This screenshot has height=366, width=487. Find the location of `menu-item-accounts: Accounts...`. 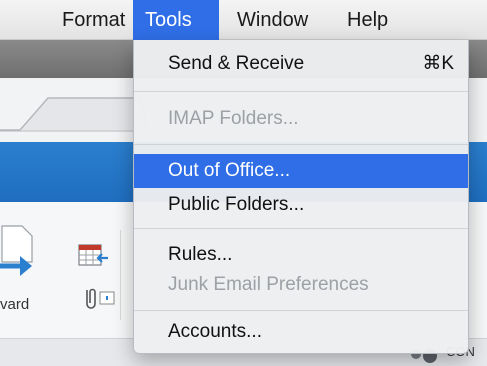

menu-item-accounts: Accounts... is located at coordinates (301, 332).